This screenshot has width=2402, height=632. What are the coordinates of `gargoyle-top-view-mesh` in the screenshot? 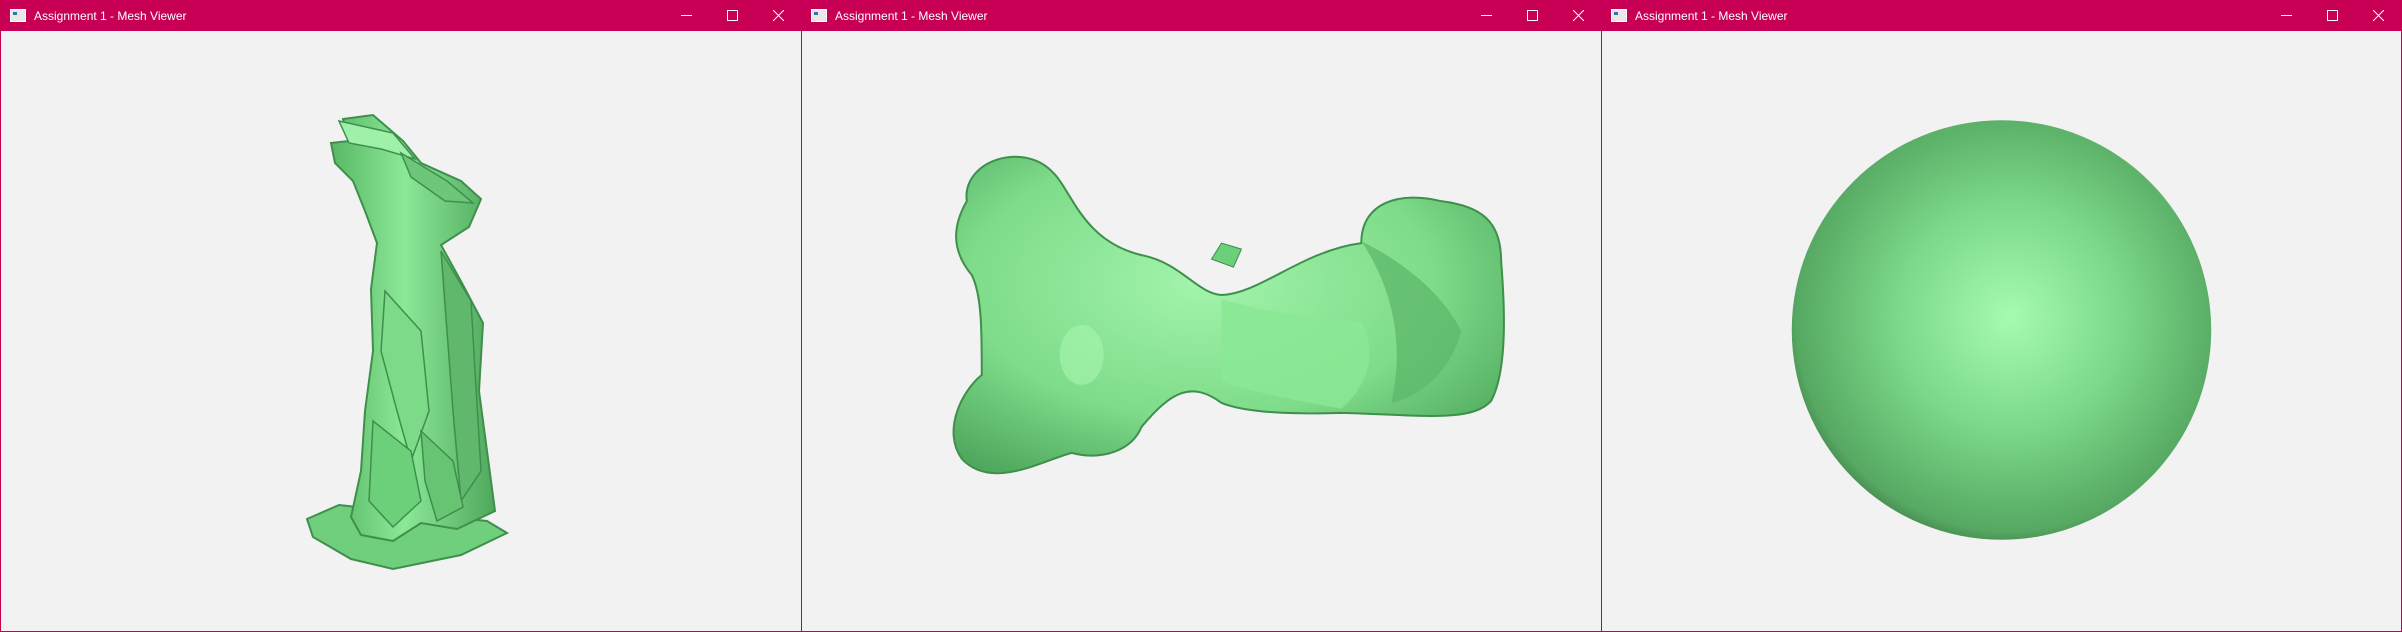 It's located at (1228, 315).